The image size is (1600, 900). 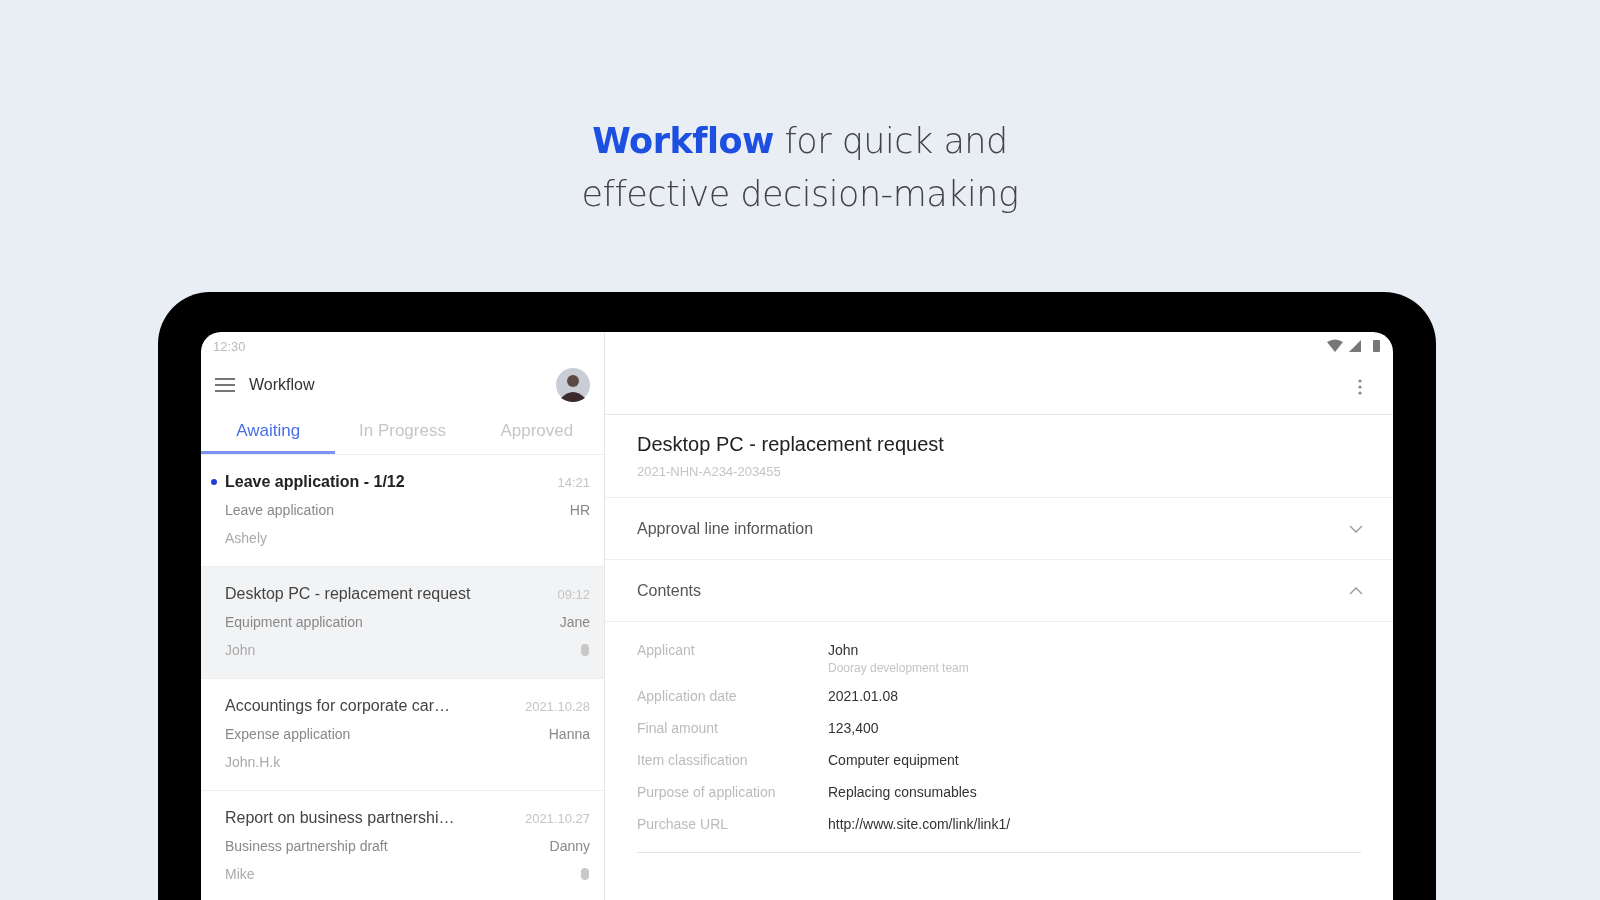 I want to click on headline-text: effective decision-making, so click(x=800, y=194).